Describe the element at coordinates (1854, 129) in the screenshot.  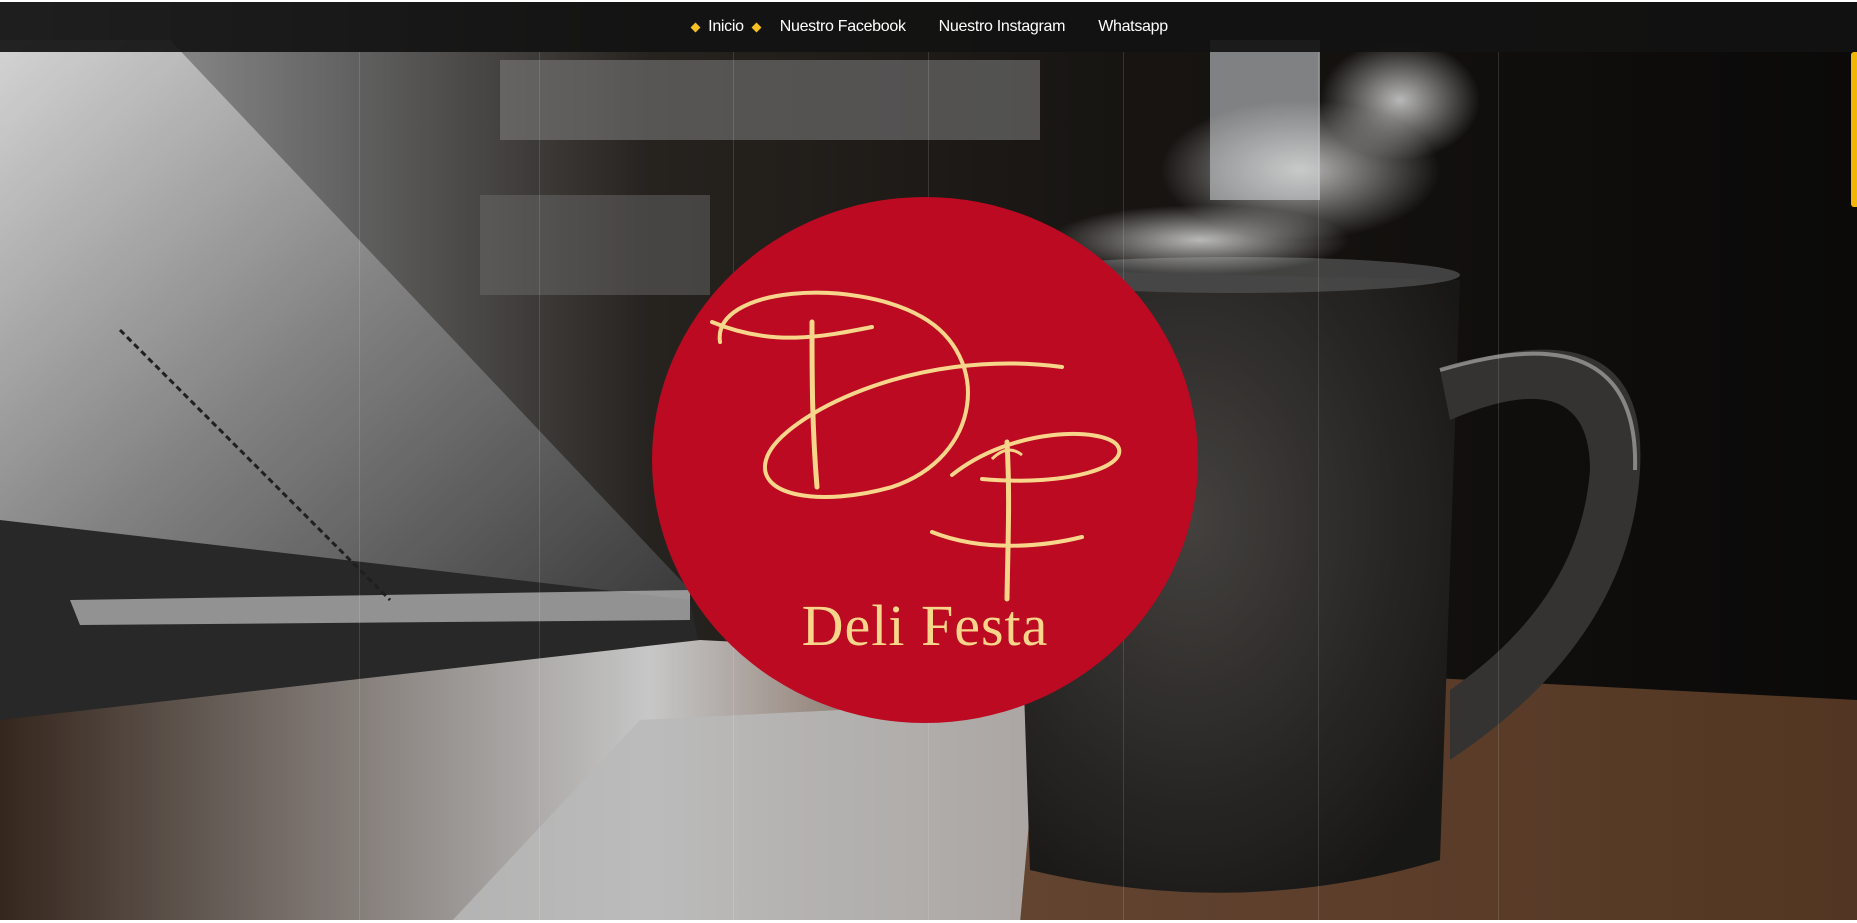
I see `scrollbar-thumb` at that location.